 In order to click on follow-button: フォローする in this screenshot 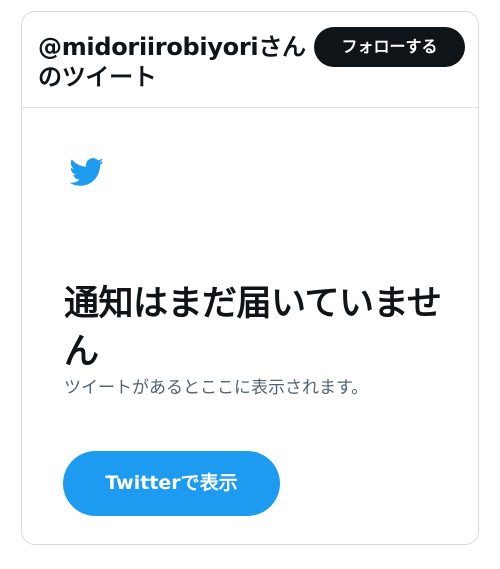, I will do `click(389, 47)`.